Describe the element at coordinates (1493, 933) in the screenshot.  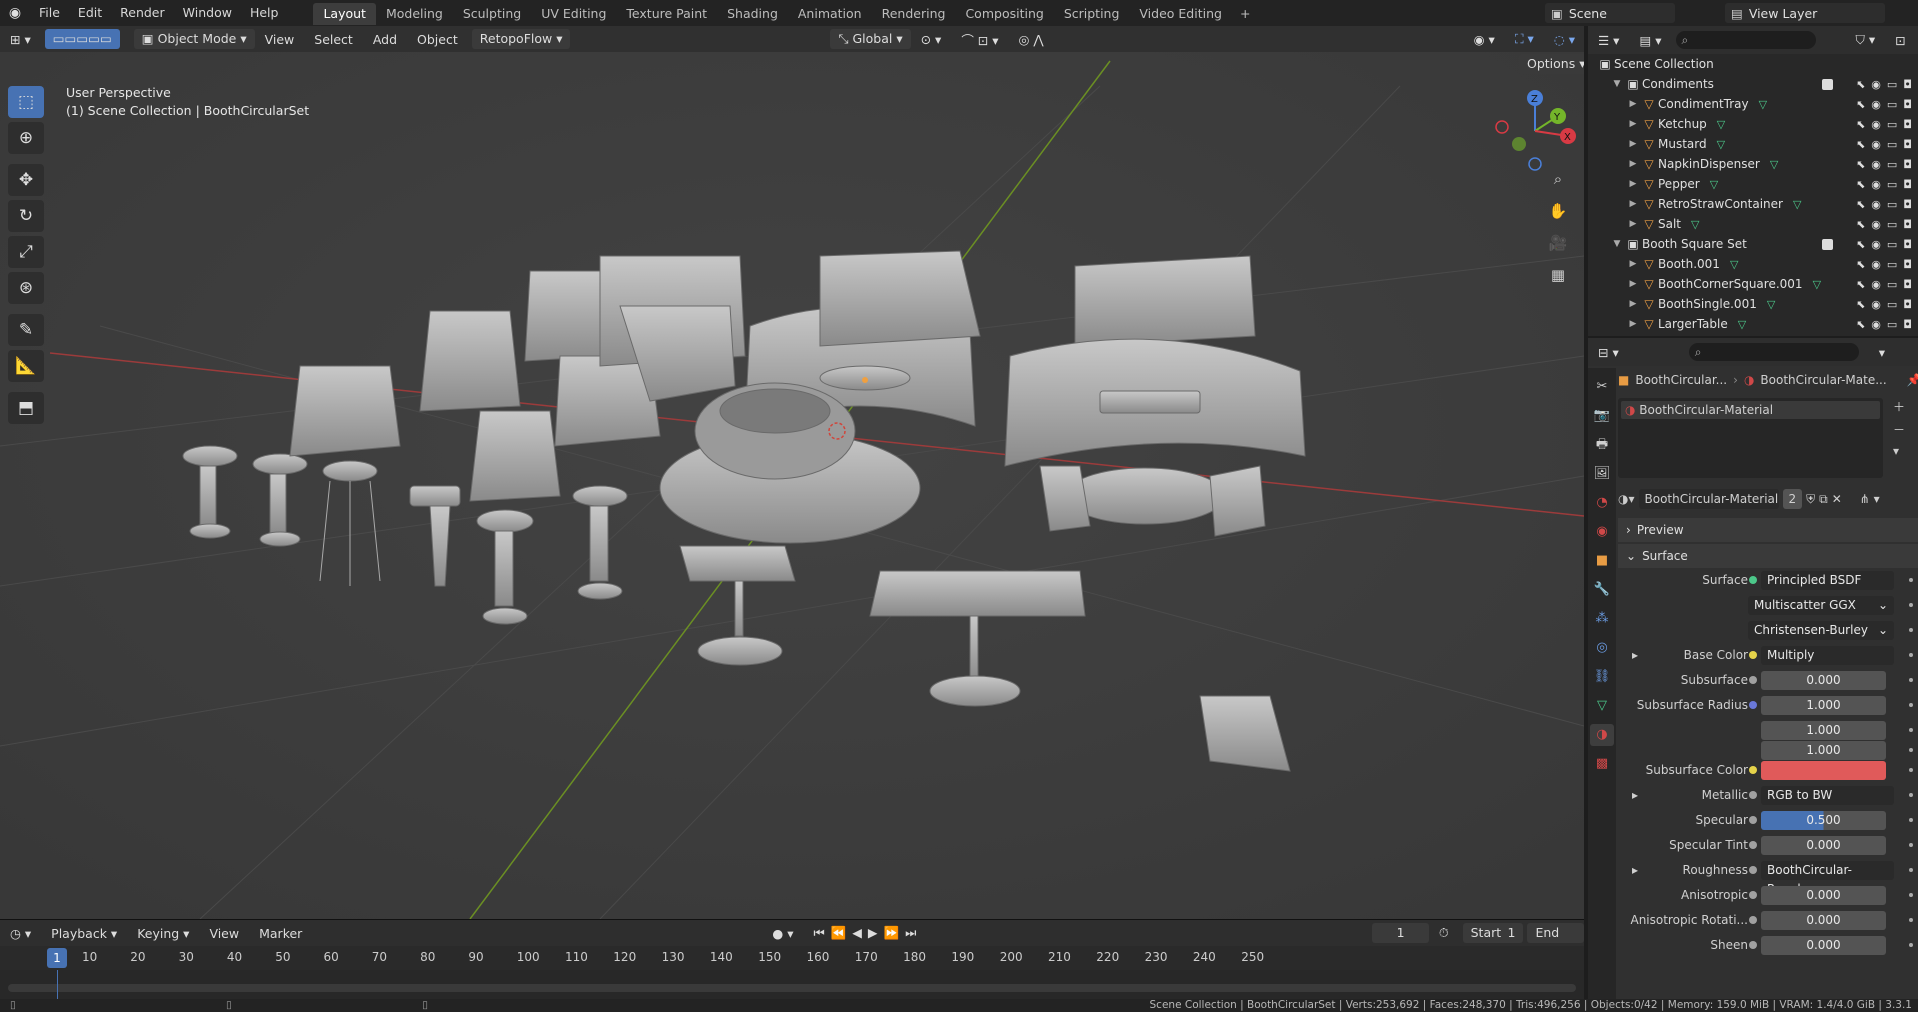
I see `start-frame-field: Start 1` at that location.